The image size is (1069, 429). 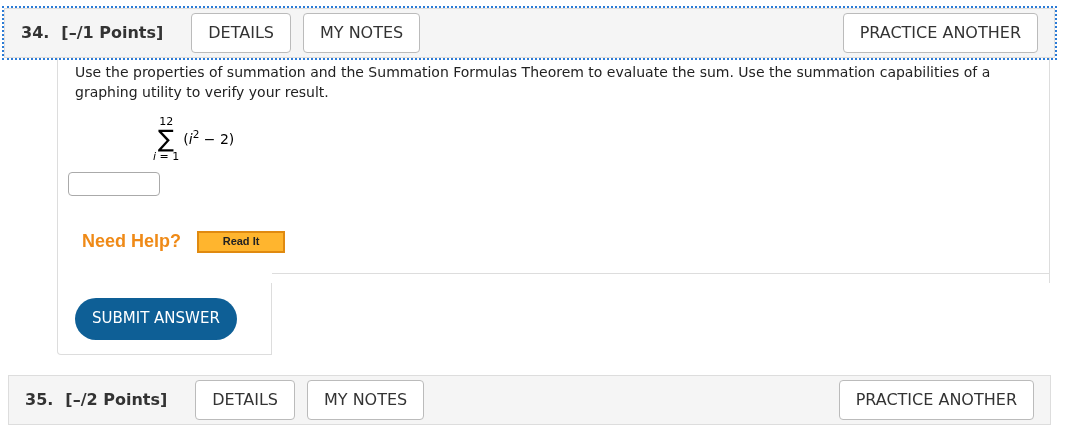 I want to click on question-number: 34., so click(x=35, y=33).